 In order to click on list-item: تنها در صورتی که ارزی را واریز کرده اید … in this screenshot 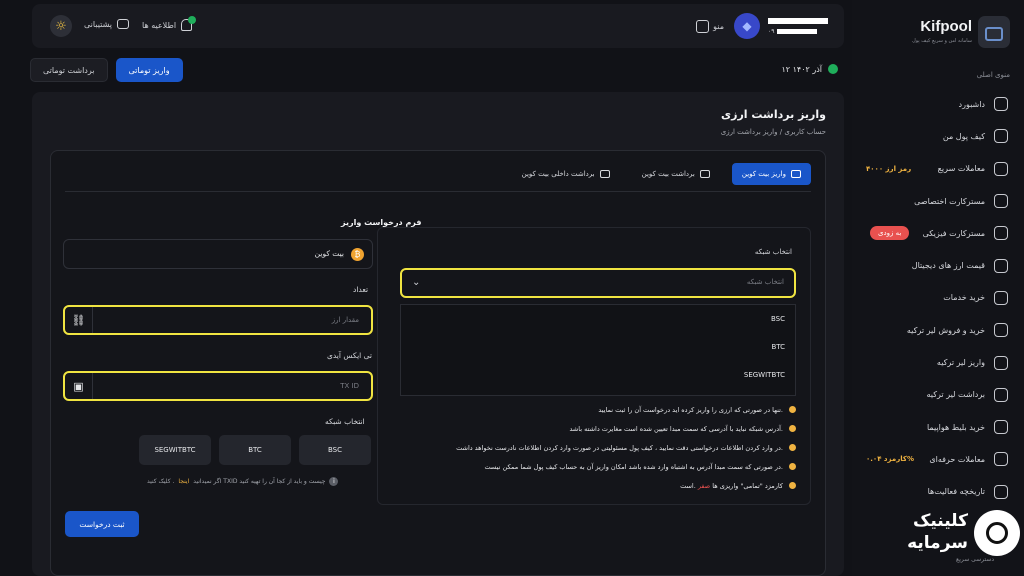, I will do `click(591, 409)`.